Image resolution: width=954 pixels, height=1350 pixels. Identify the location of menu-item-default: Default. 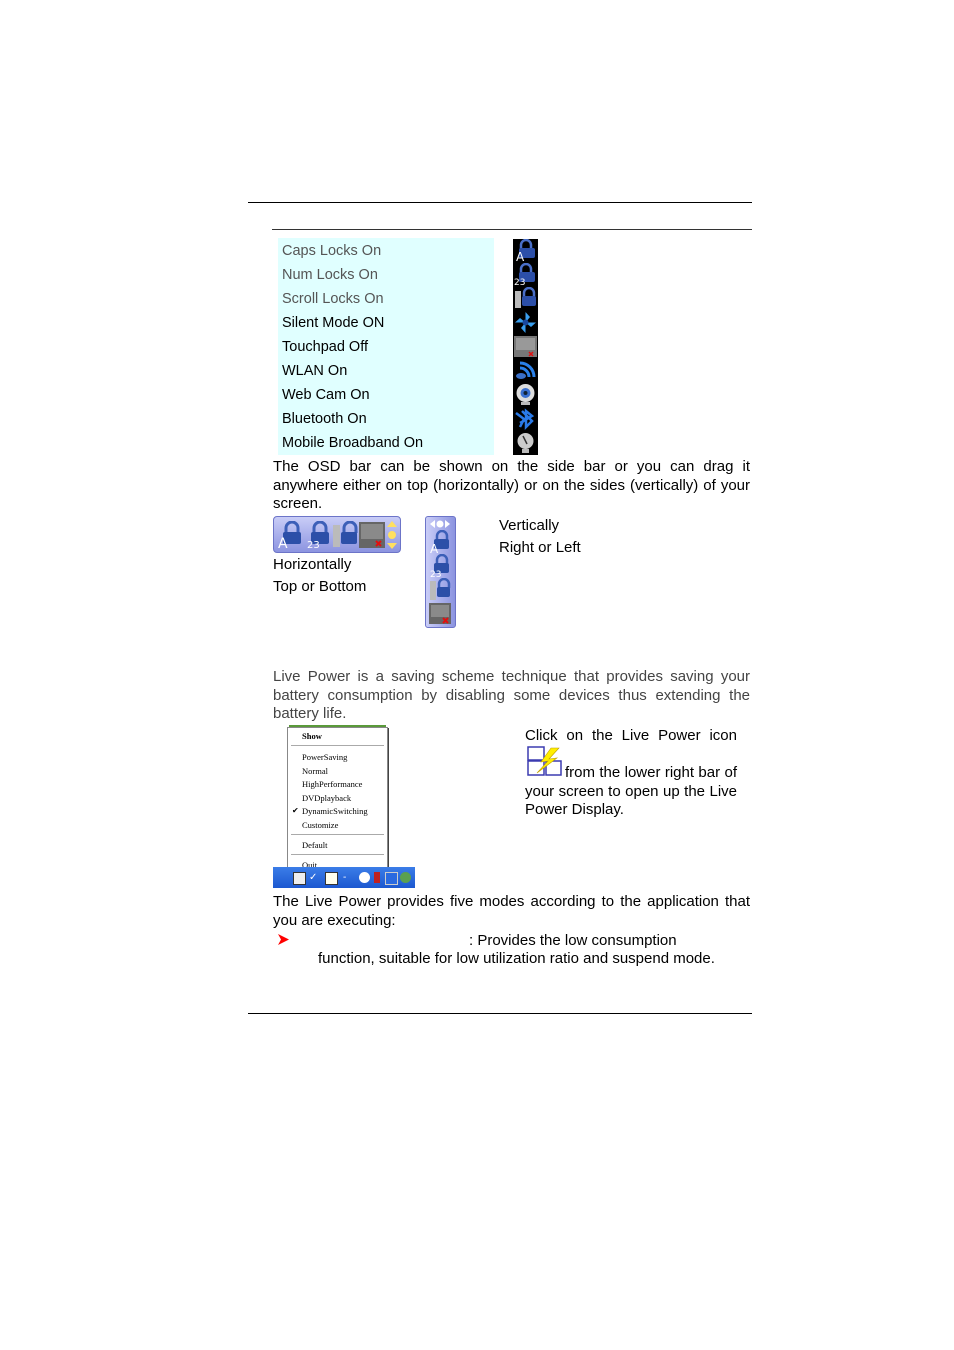
(315, 845).